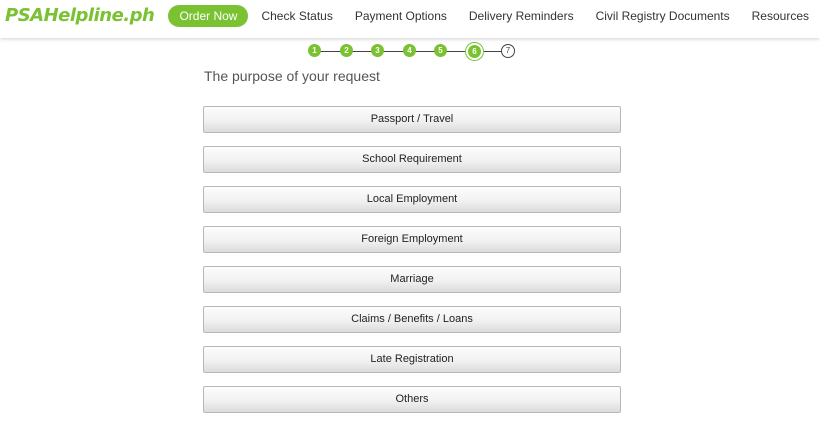 The width and height of the screenshot is (820, 426). I want to click on step-7-indicator: 7, so click(508, 51).